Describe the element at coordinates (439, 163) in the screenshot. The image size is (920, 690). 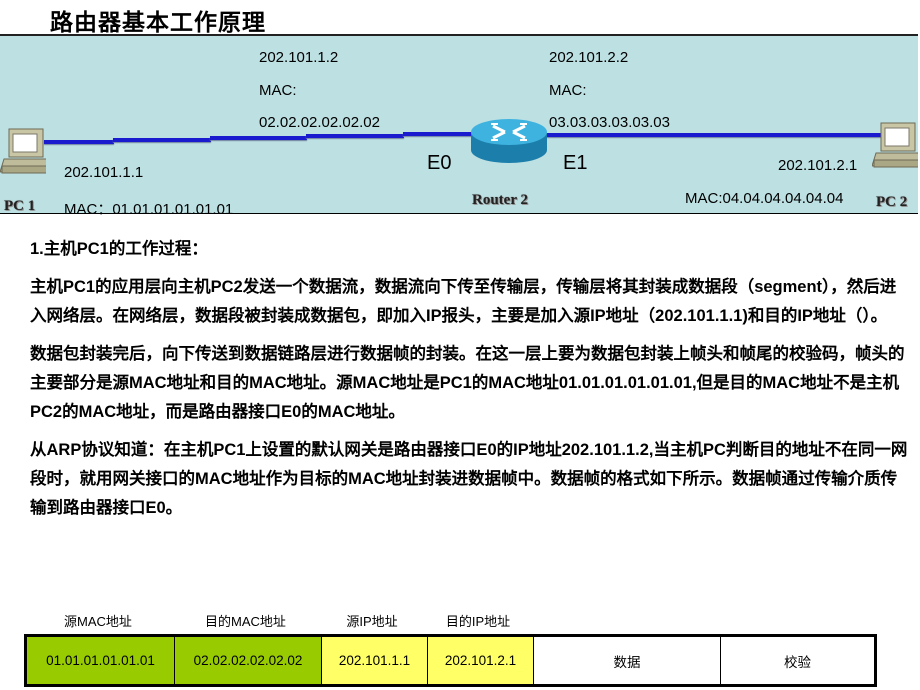
I see `port-e0-label: E0` at that location.